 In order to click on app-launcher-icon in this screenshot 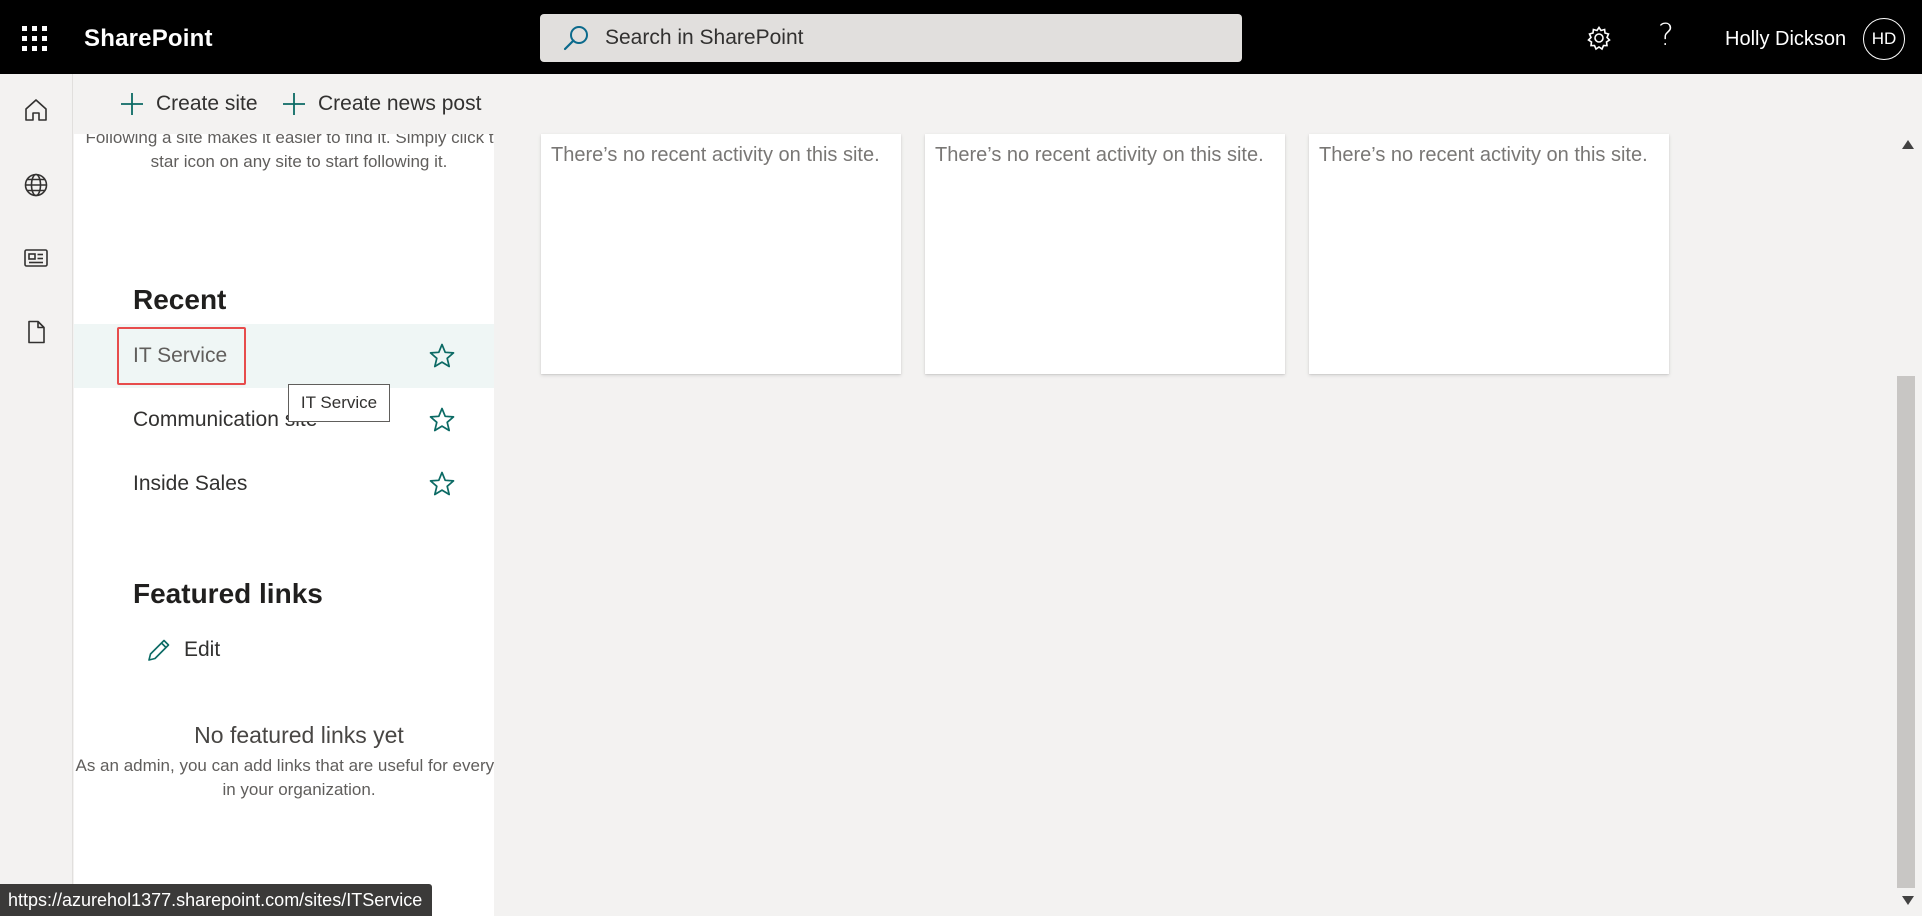, I will do `click(35, 39)`.